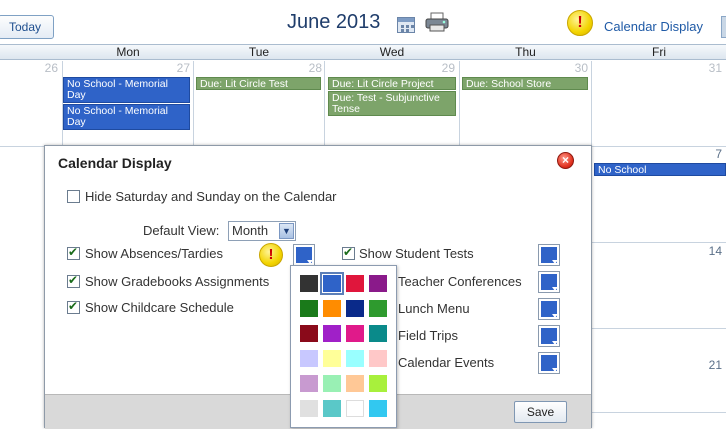  Describe the element at coordinates (258, 83) in the screenshot. I see `calendar-event: Due: Lit Circle Test` at that location.